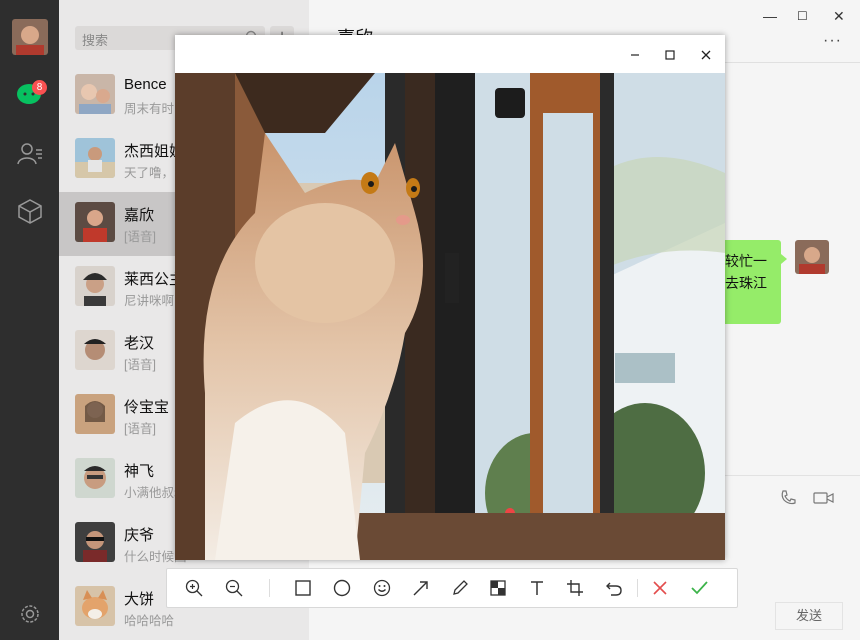 This screenshot has width=860, height=640. What do you see at coordinates (450, 54) in the screenshot?
I see `viewer-titlebar` at bounding box center [450, 54].